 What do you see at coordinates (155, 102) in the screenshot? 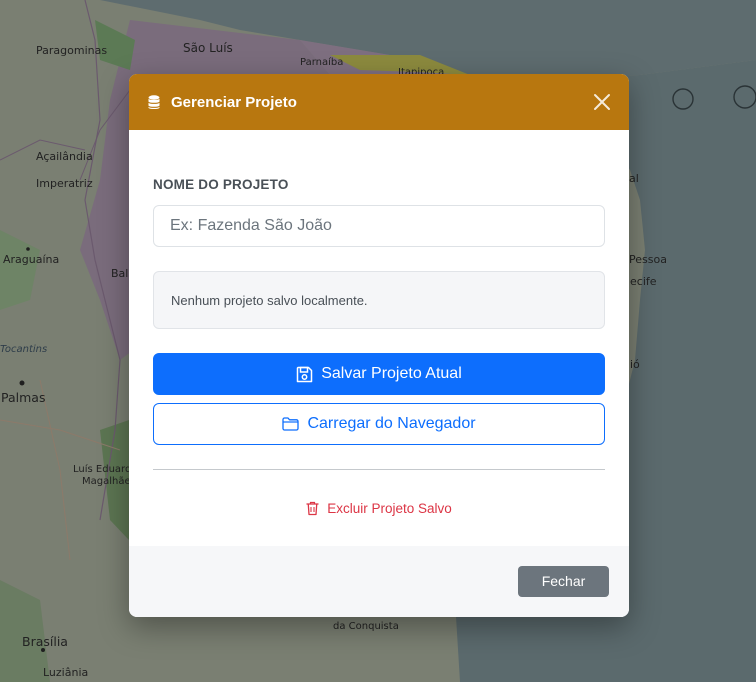
I see `database-icon` at bounding box center [155, 102].